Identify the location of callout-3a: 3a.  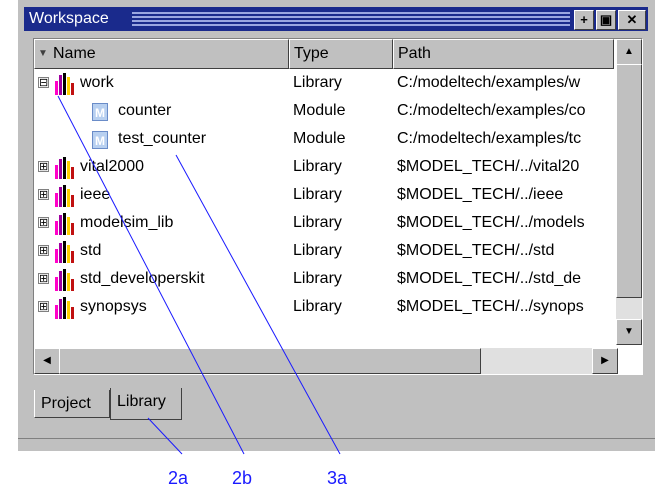
(337, 478).